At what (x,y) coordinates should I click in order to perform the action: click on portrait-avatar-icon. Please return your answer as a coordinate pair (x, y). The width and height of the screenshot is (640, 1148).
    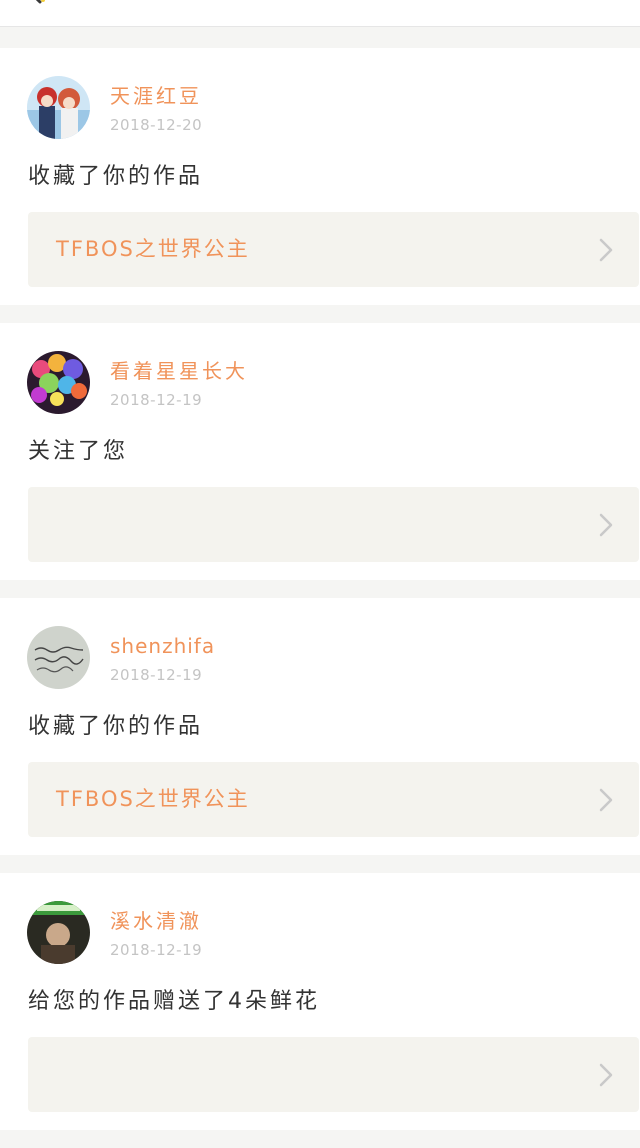
    Looking at the image, I should click on (58, 932).